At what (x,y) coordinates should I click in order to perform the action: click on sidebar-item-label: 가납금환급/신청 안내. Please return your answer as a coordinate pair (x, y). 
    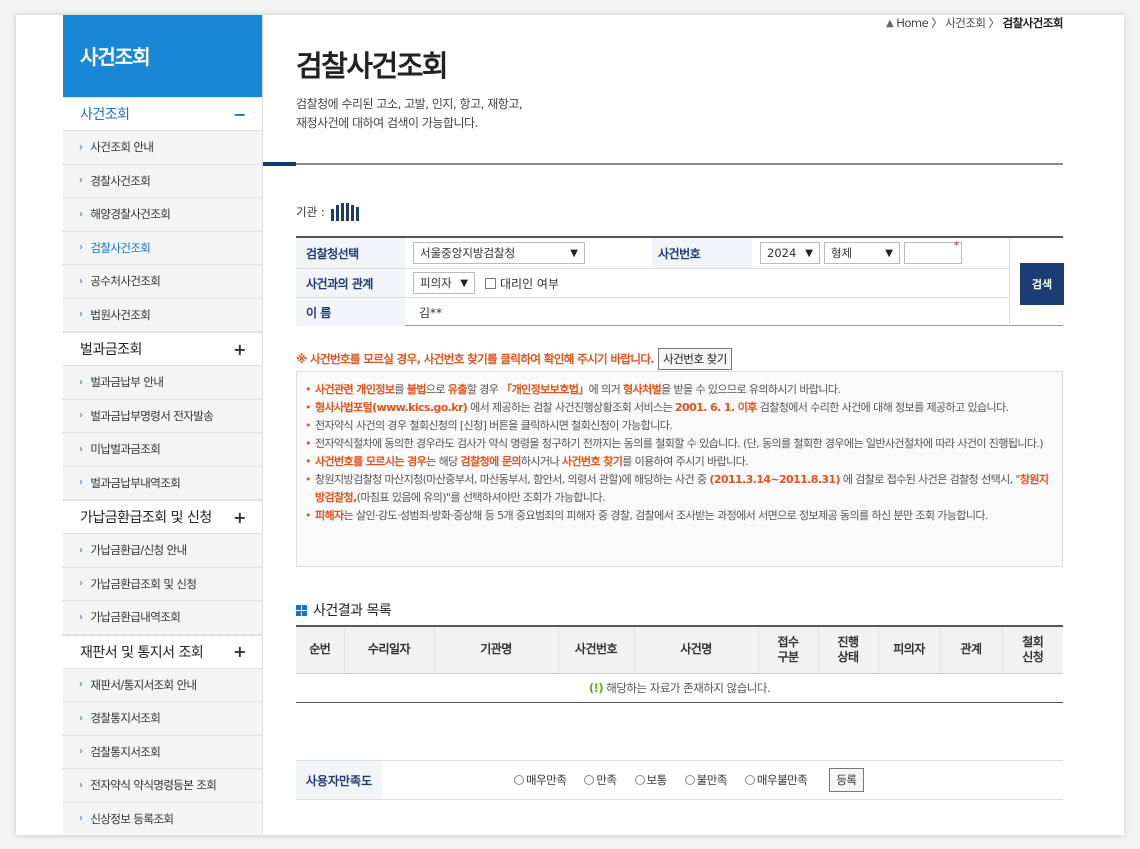
    Looking at the image, I should click on (138, 550).